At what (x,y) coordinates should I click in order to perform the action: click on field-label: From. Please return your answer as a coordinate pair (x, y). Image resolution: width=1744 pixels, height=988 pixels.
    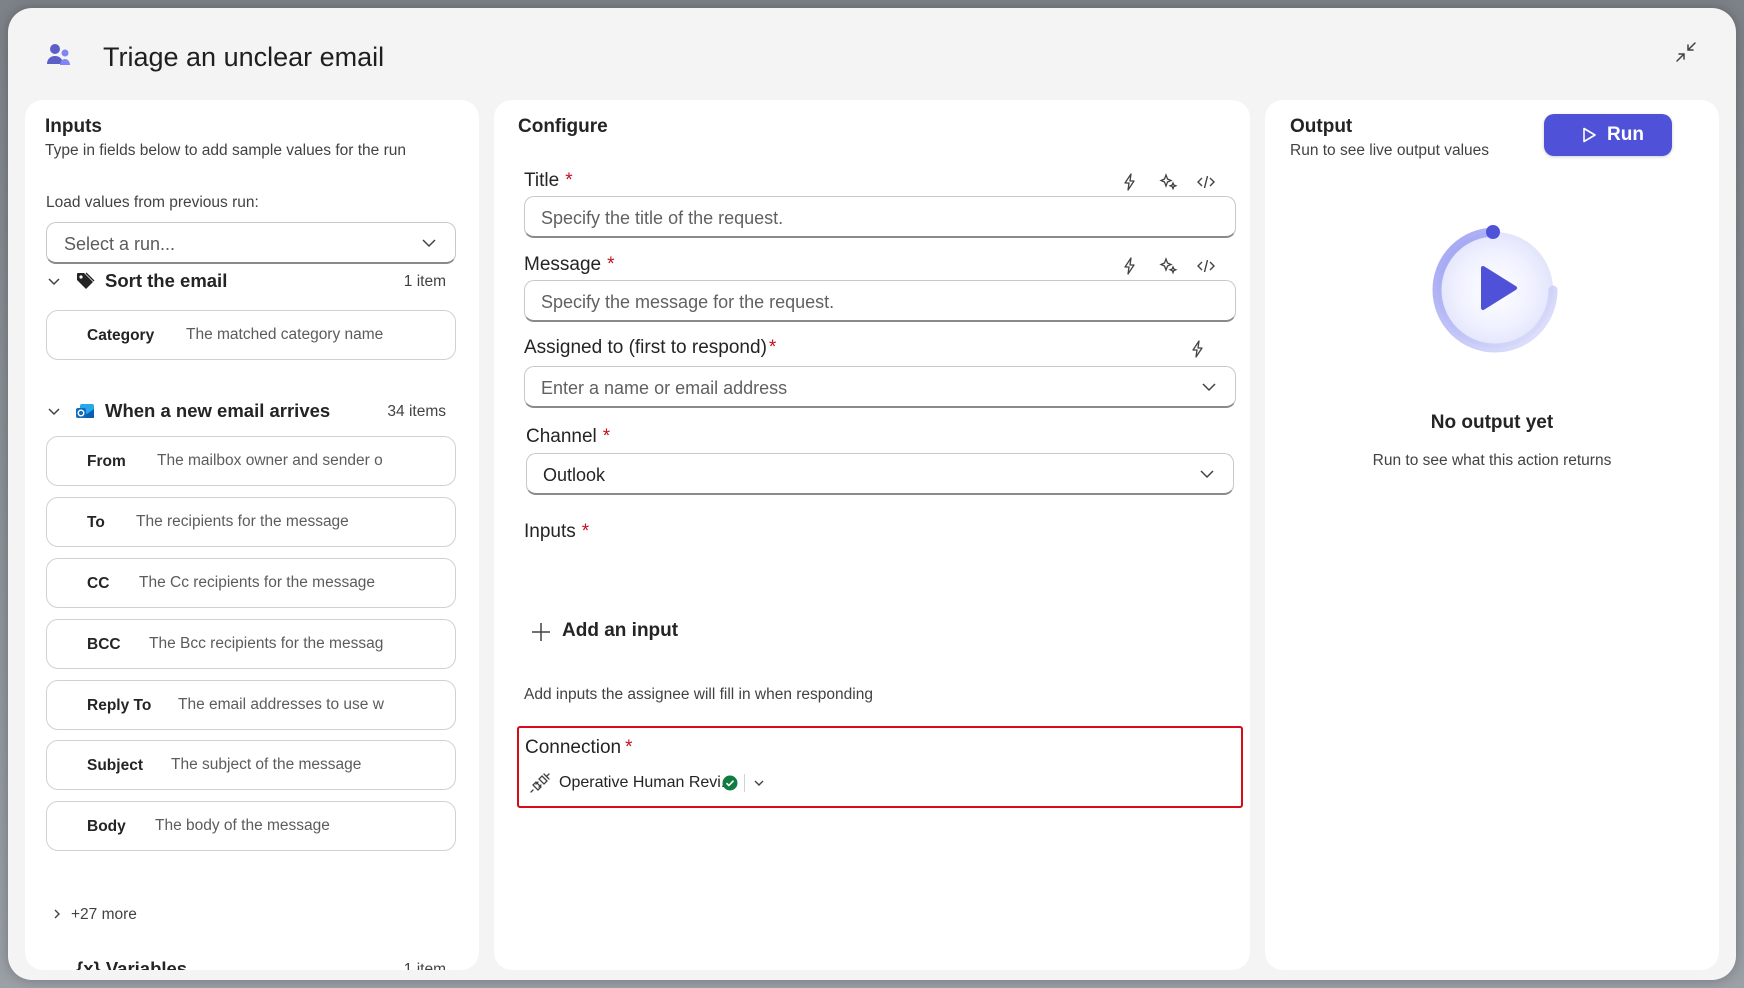
    Looking at the image, I should click on (106, 461).